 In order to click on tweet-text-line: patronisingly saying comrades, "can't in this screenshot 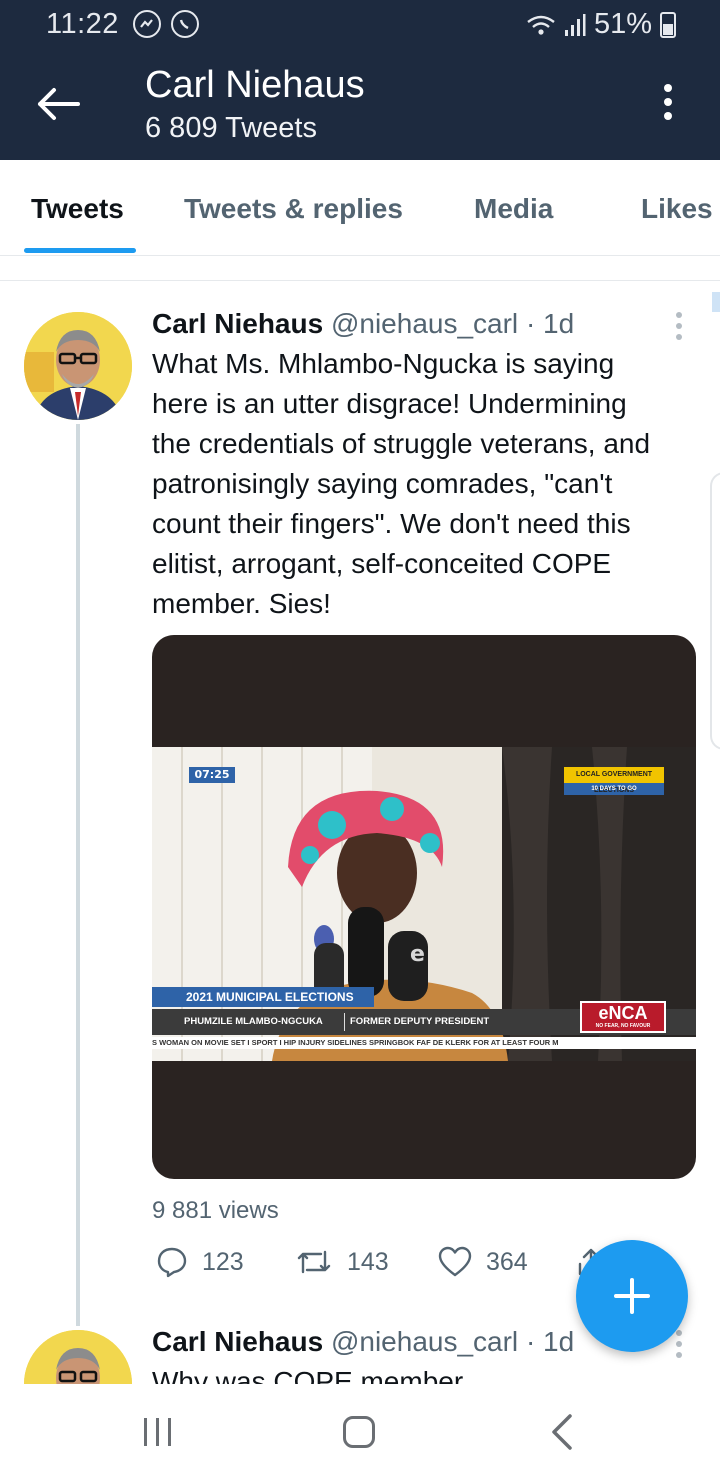, I will do `click(382, 483)`.